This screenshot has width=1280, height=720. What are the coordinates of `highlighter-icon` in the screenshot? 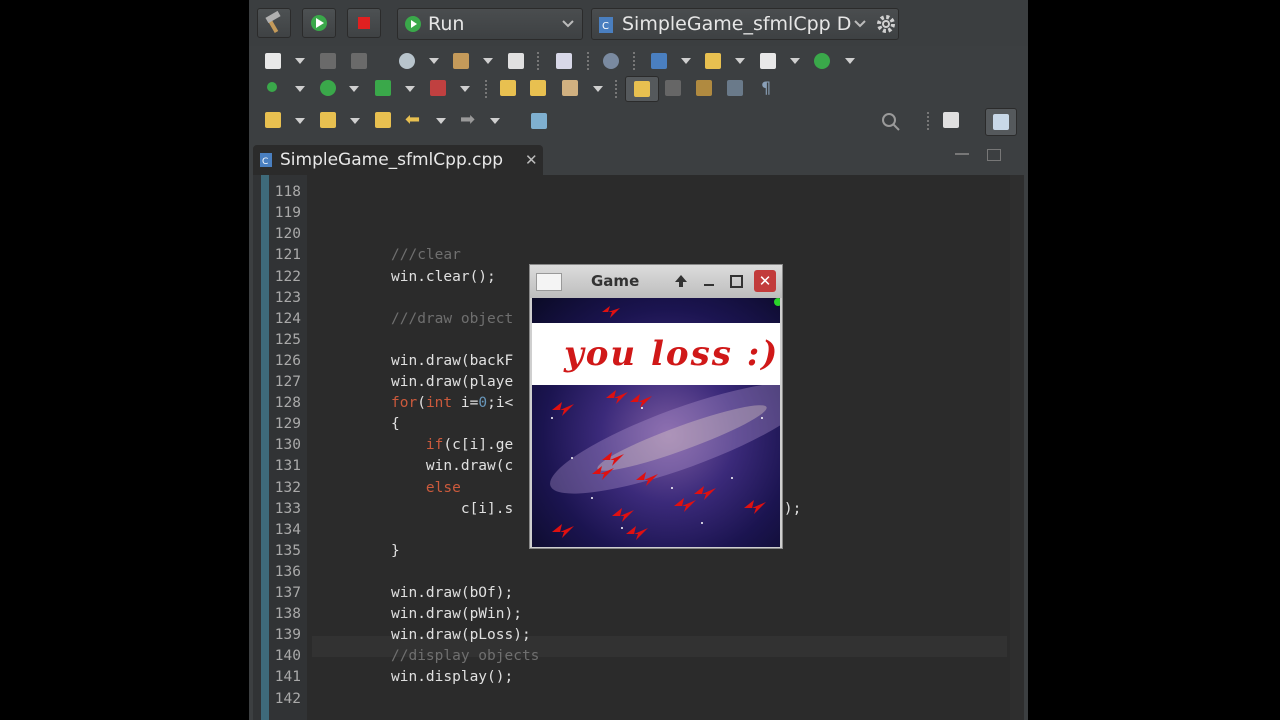 It's located at (642, 89).